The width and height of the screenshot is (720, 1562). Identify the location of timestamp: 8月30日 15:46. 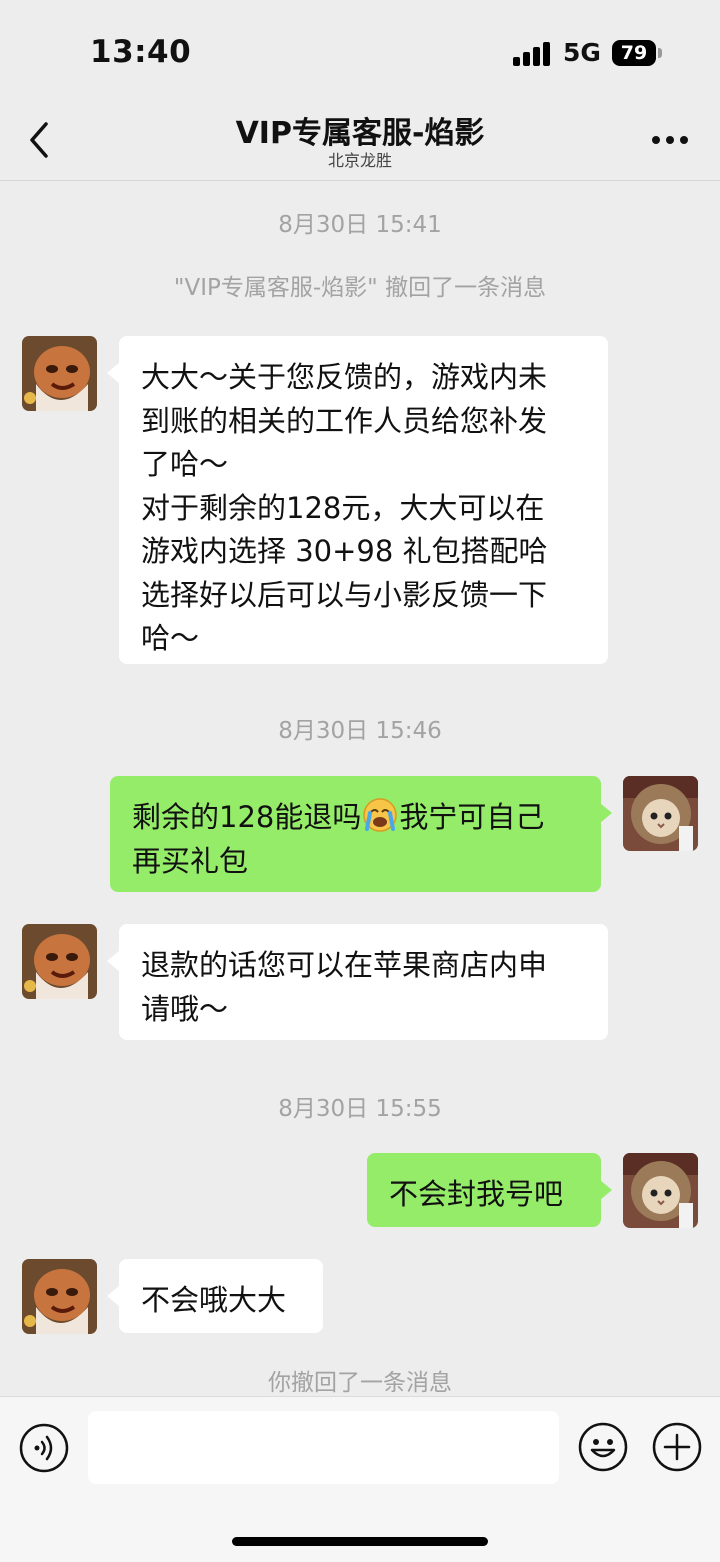
(360, 731).